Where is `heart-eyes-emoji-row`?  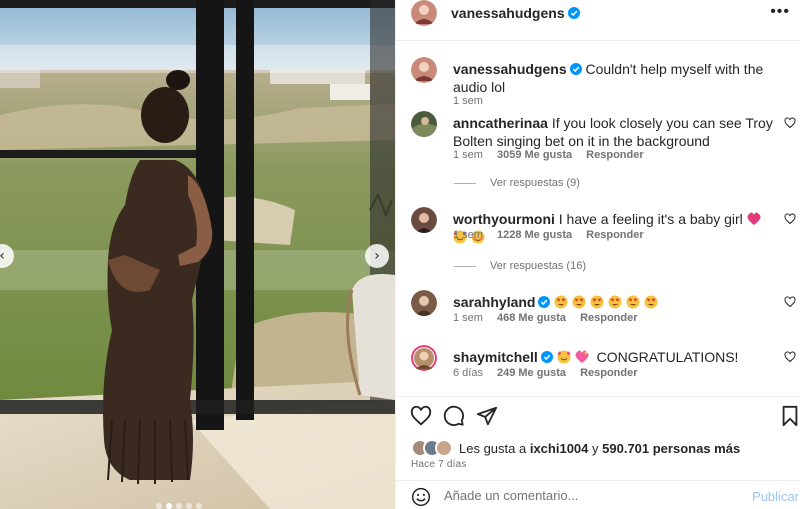 heart-eyes-emoji-row is located at coordinates (608, 302).